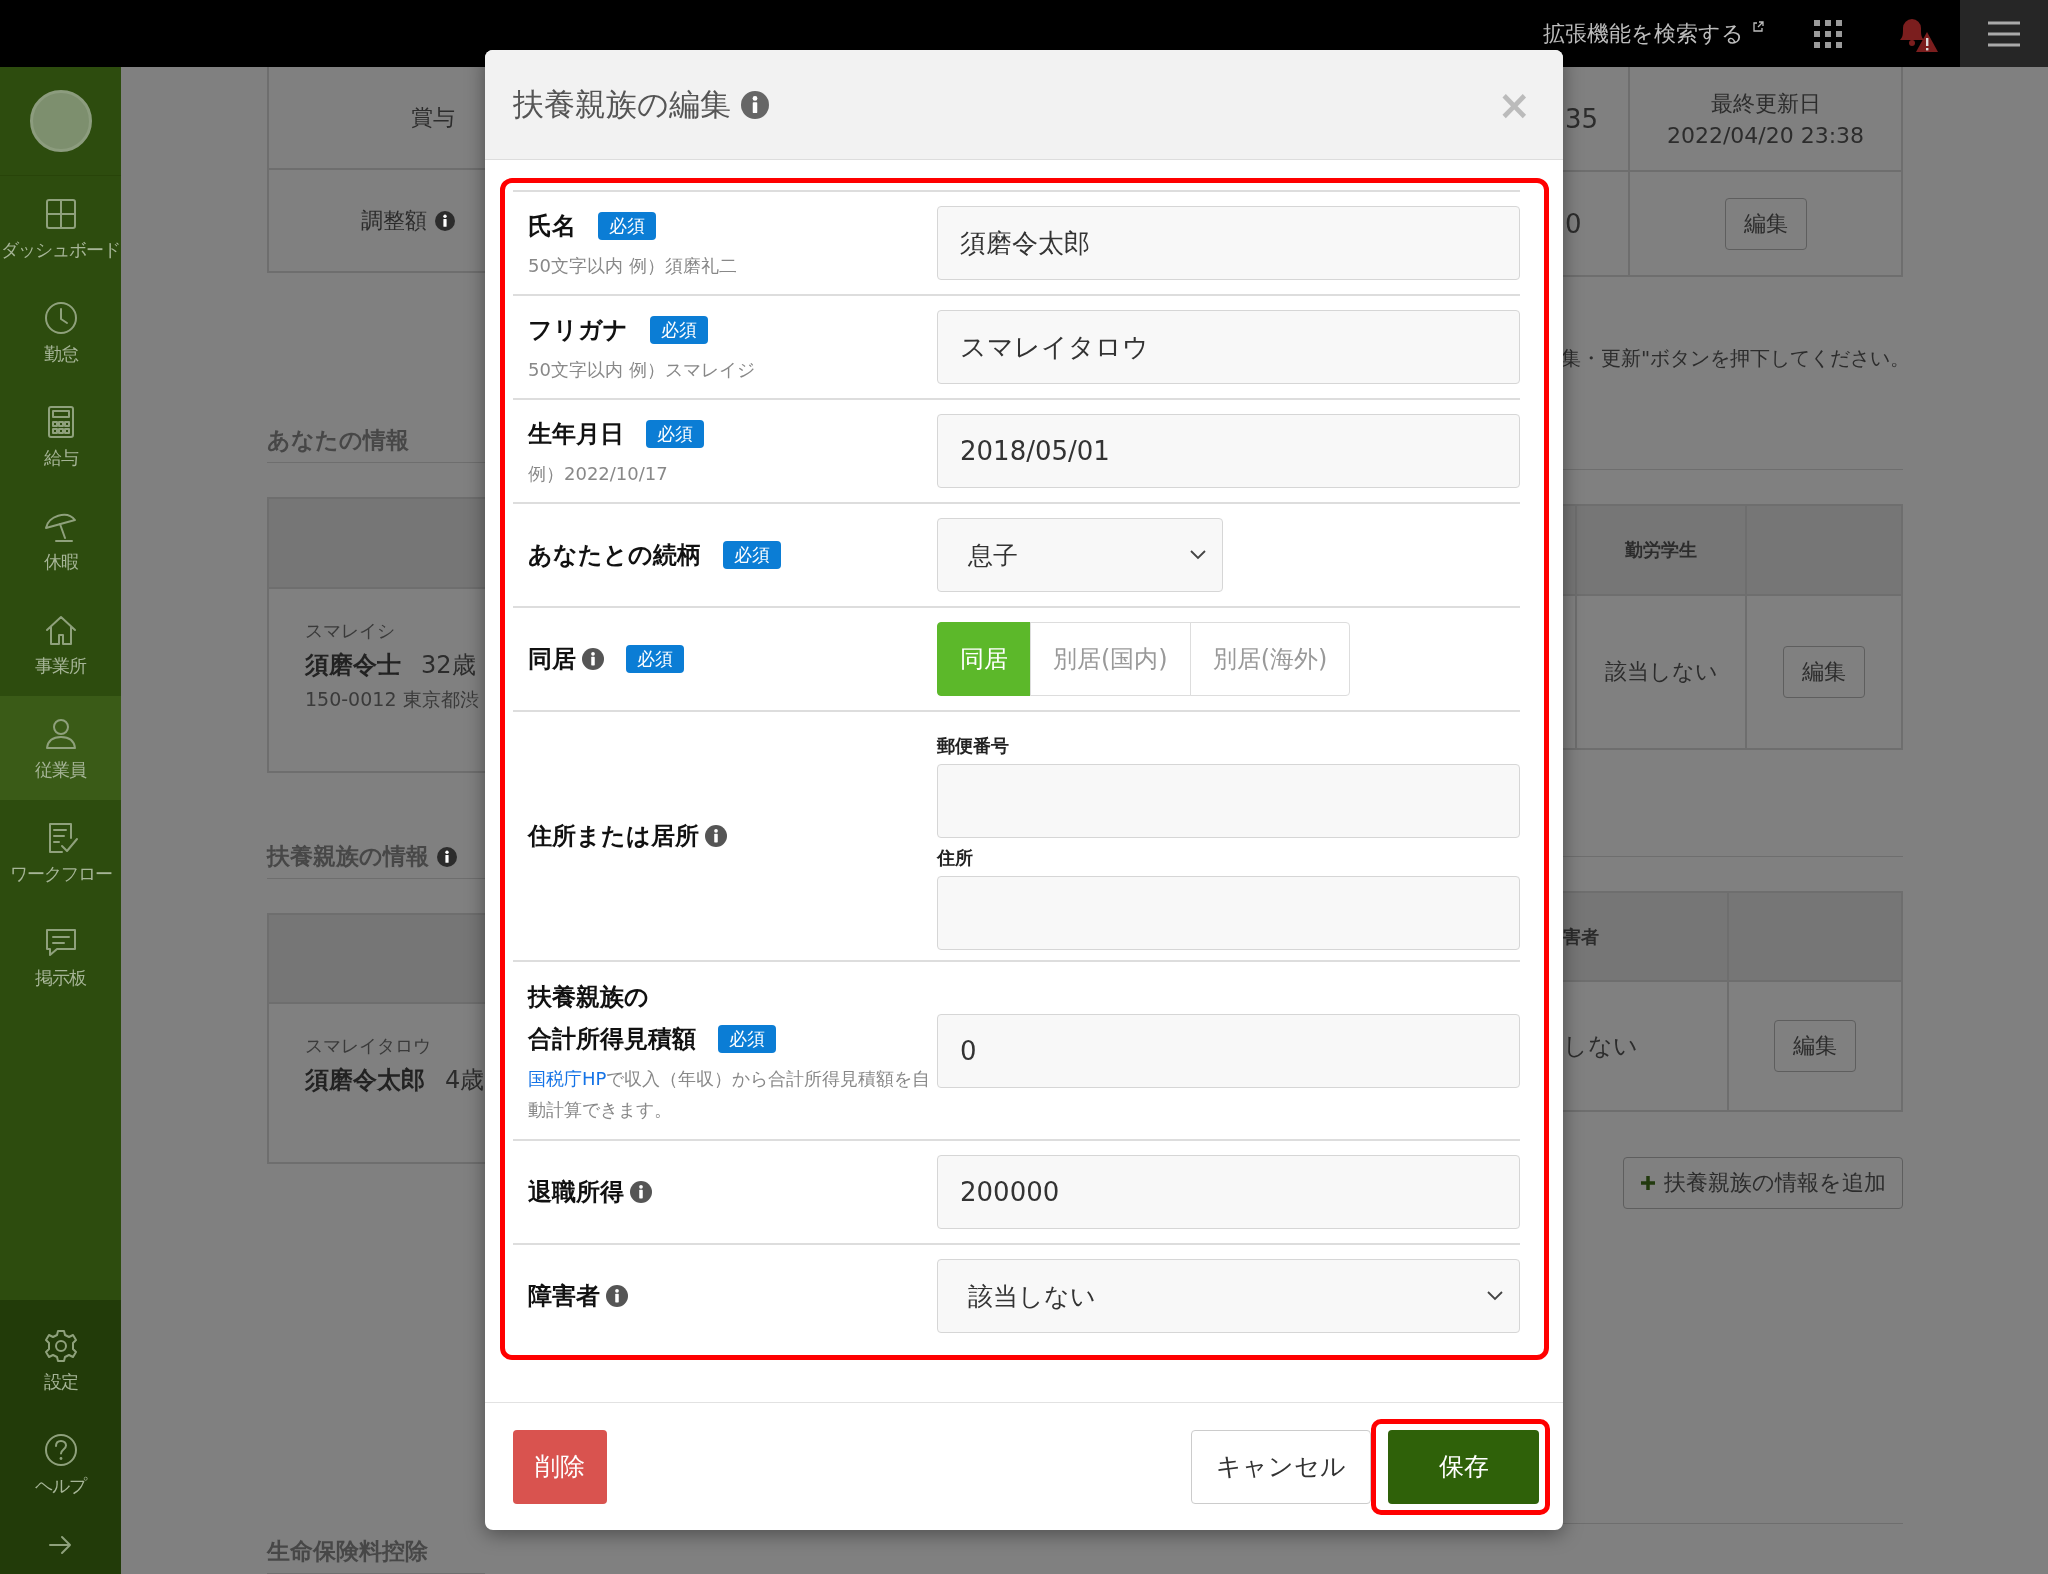 The height and width of the screenshot is (1574, 2048). Describe the element at coordinates (642, 369) in the screenshot. I see `help-text: 50文字以内 例）スマレイジ` at that location.